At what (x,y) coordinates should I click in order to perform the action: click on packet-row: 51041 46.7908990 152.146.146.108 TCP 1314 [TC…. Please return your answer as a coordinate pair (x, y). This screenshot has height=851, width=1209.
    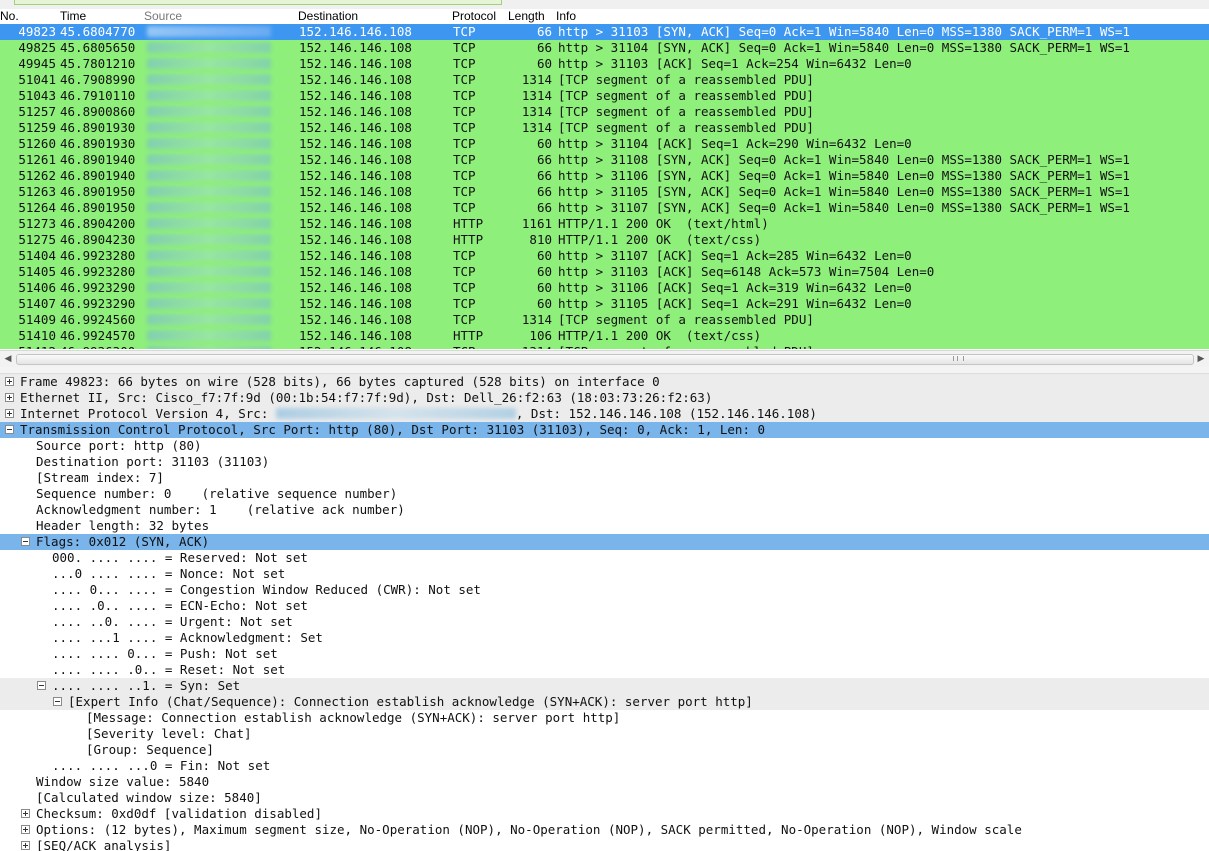
    Looking at the image, I should click on (604, 80).